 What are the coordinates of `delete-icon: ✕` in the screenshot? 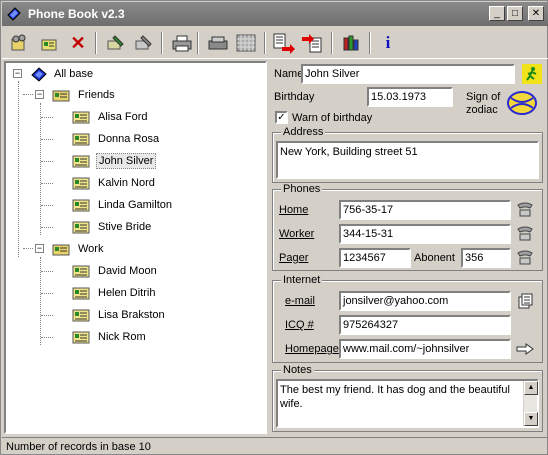 It's located at (78, 43).